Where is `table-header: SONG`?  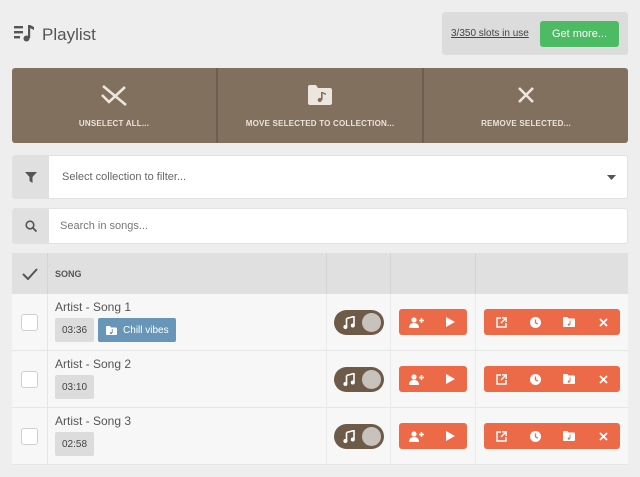 table-header: SONG is located at coordinates (320, 273).